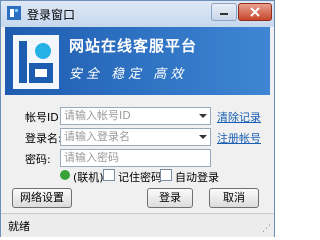 The width and height of the screenshot is (320, 240). What do you see at coordinates (19, 226) in the screenshot?
I see `status-text: 就绪` at bounding box center [19, 226].